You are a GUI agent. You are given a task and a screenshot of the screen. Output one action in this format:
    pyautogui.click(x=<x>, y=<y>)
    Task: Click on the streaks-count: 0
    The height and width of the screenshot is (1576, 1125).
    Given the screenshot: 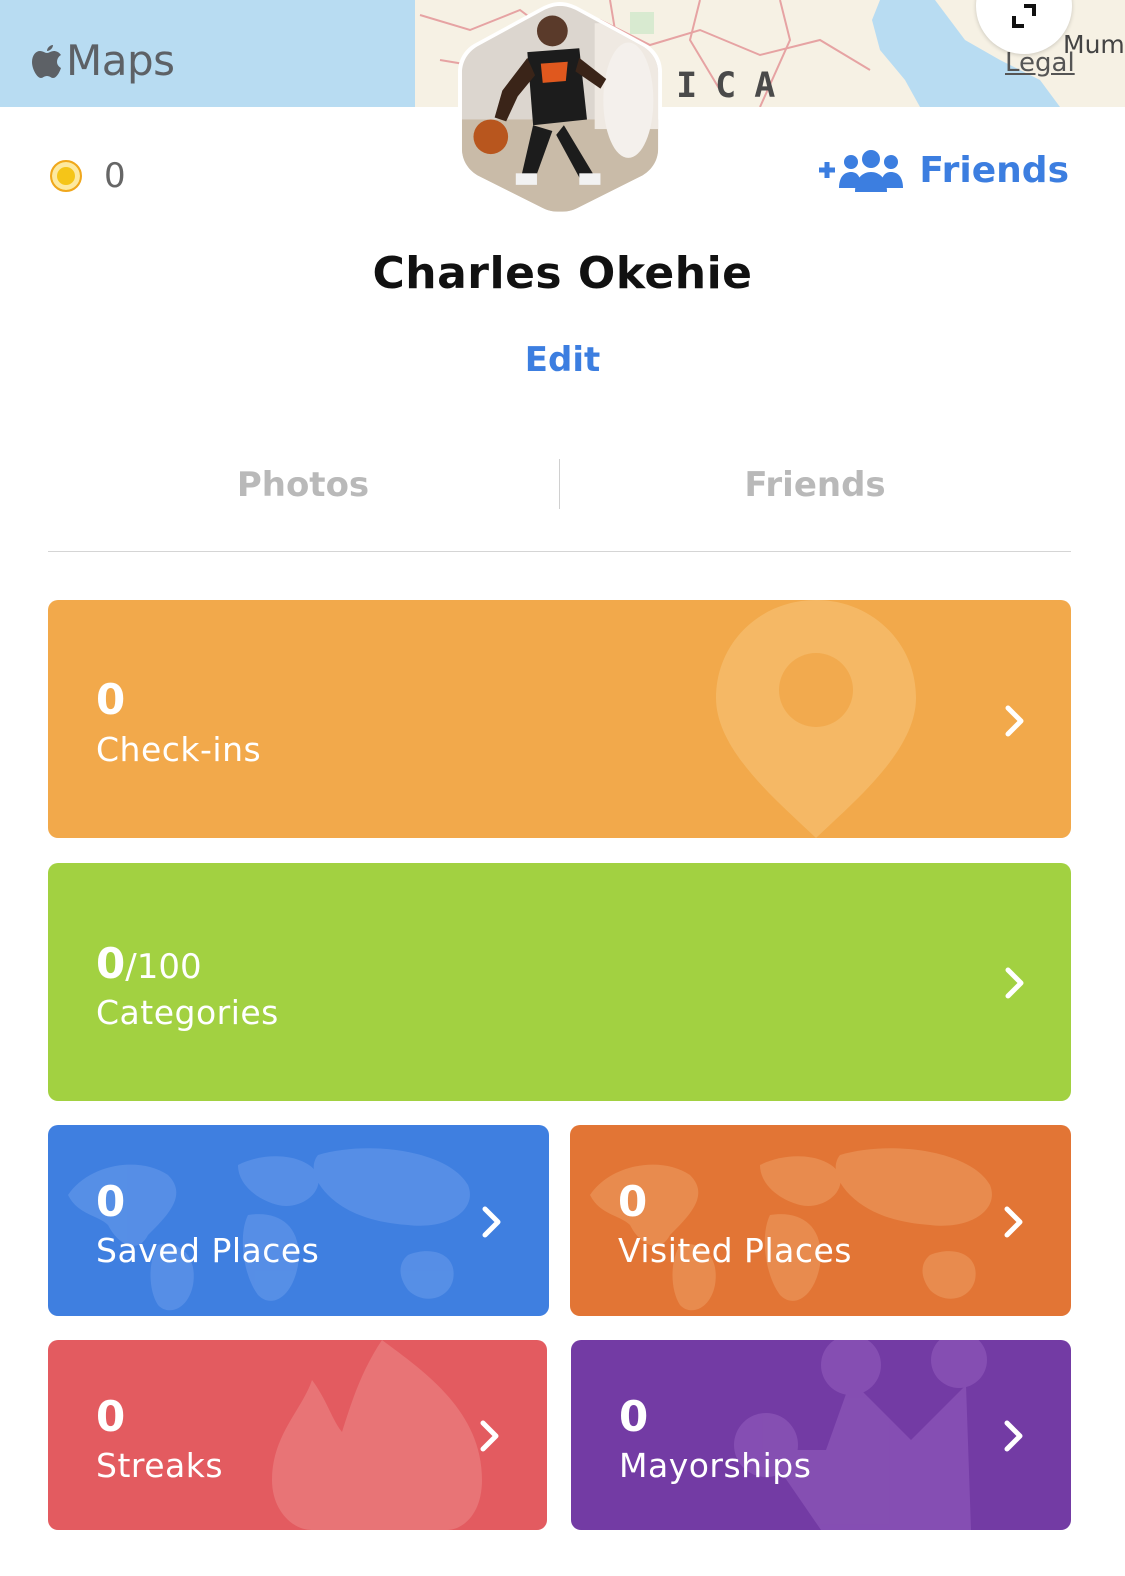 What is the action you would take?
    pyautogui.click(x=111, y=1416)
    